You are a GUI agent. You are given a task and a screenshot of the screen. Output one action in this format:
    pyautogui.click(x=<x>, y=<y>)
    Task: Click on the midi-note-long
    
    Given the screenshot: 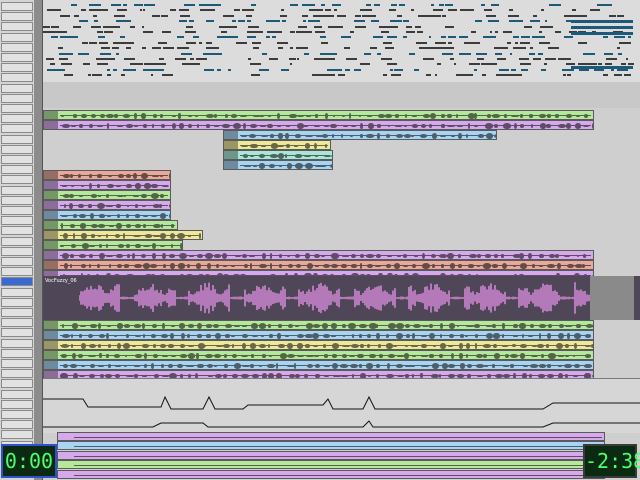 What is the action you would take?
    pyautogui.click(x=602, y=33)
    